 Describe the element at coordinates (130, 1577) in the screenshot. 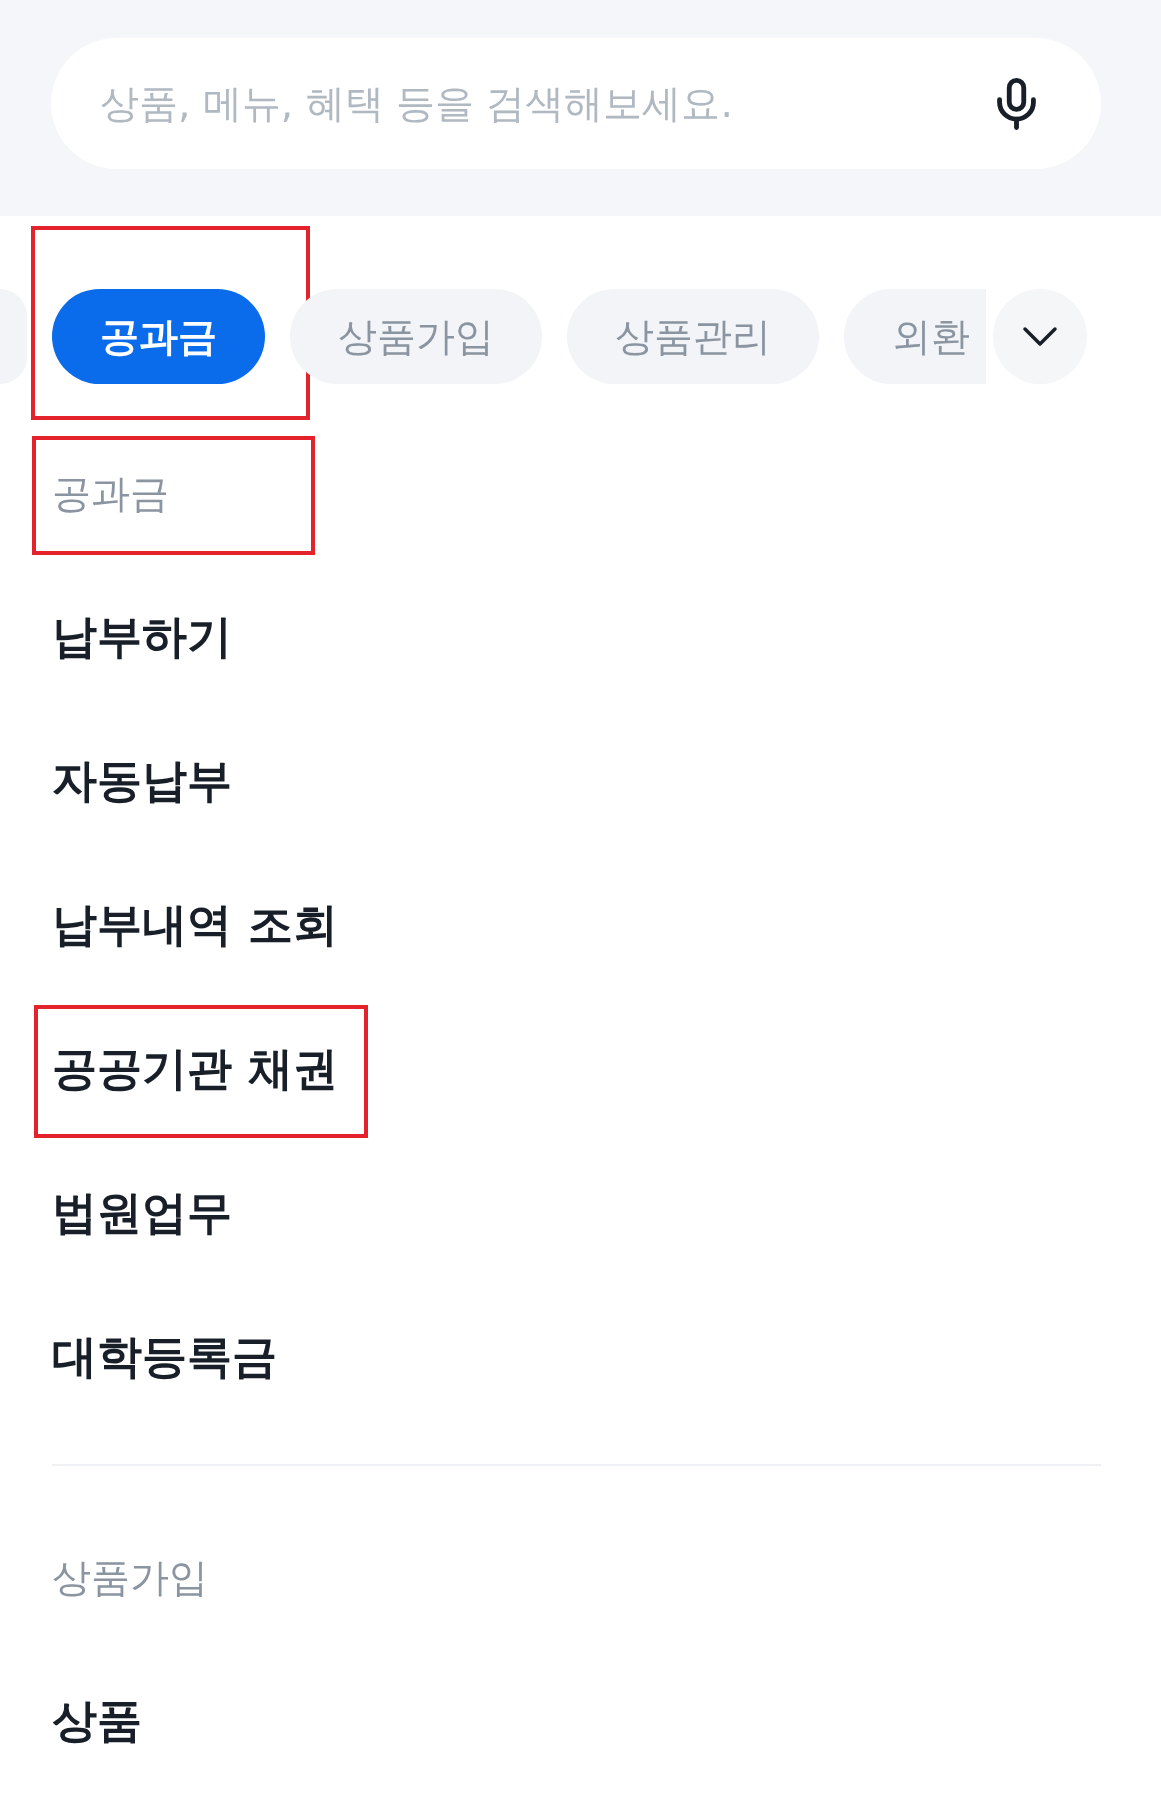

I see `section-heading: 상품가입` at that location.